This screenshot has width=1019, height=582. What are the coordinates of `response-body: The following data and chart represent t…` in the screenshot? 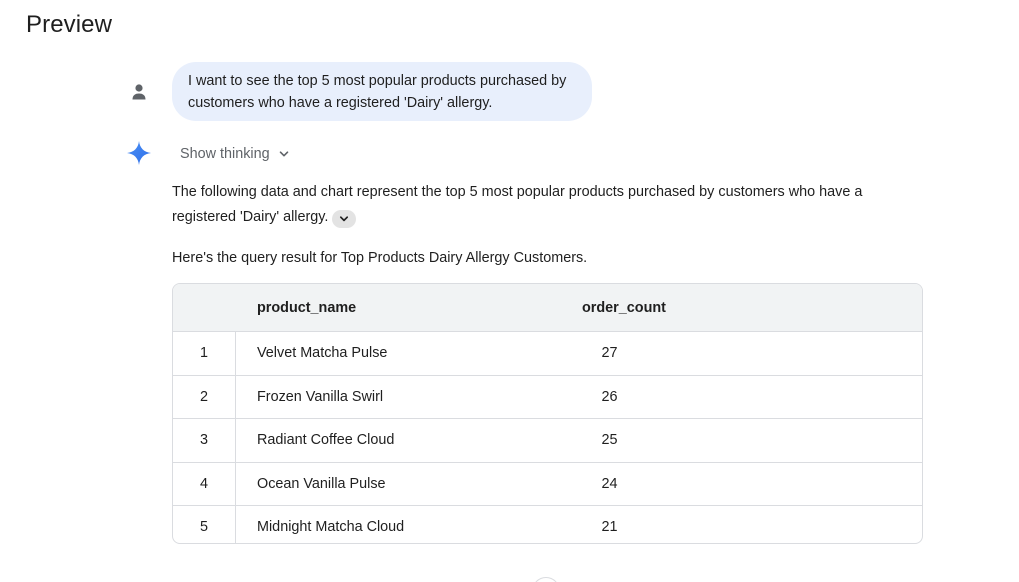 It's located at (517, 204).